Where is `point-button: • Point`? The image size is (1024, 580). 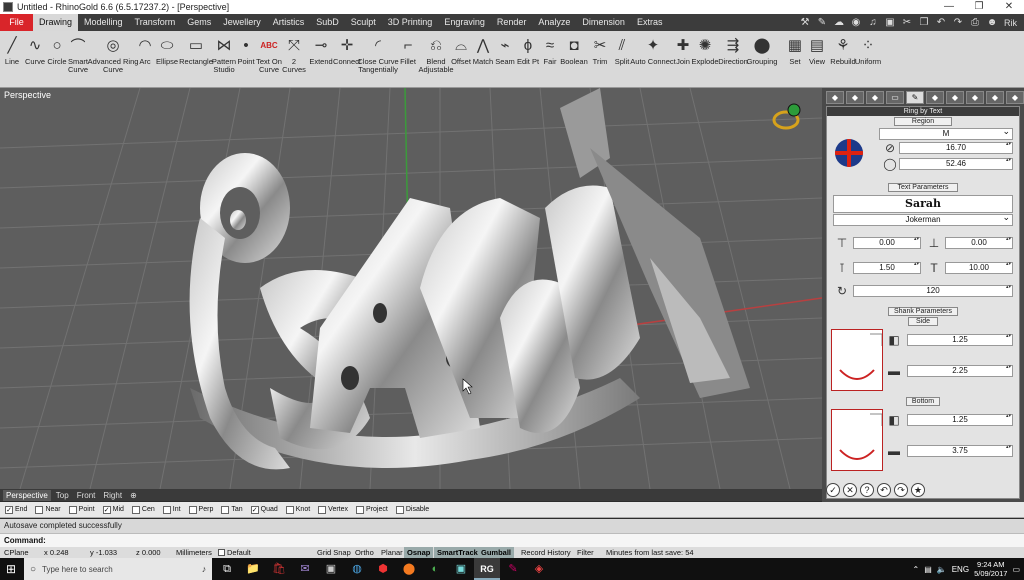 point-button: • Point is located at coordinates (246, 59).